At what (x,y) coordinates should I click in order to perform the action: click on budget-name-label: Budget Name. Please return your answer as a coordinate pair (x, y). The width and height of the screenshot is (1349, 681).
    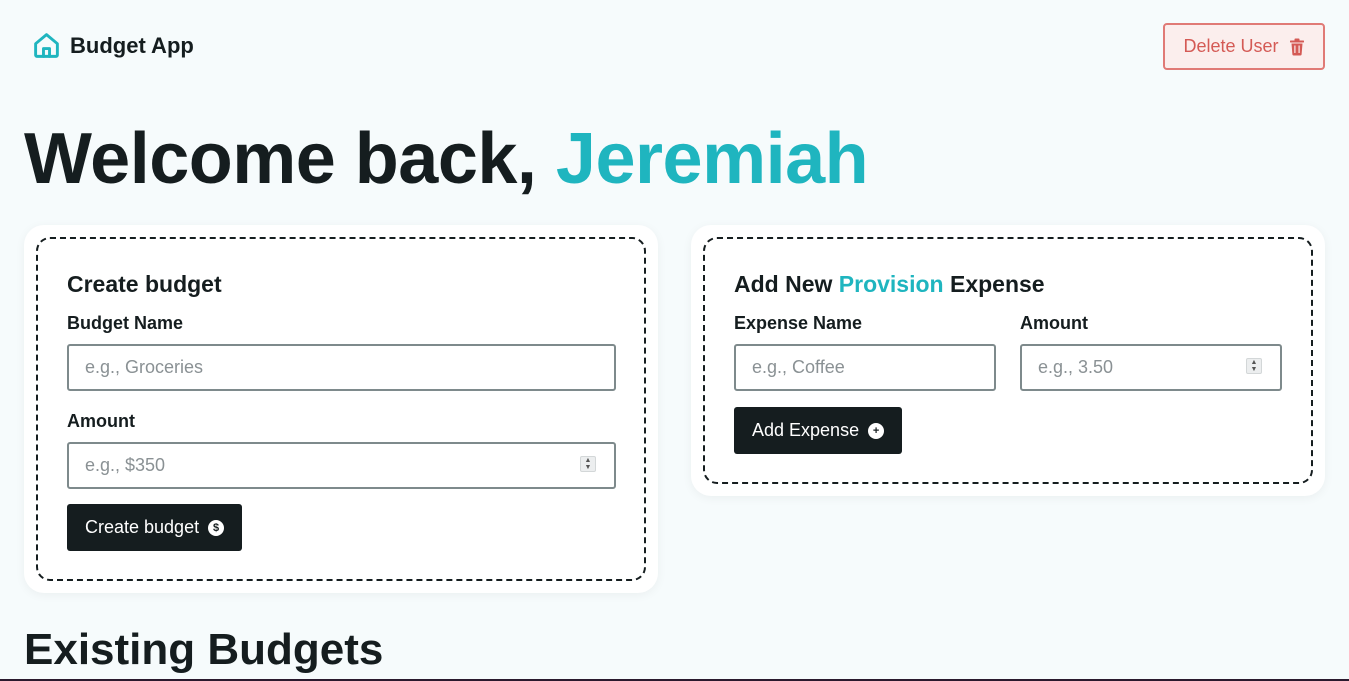
    Looking at the image, I should click on (125, 323).